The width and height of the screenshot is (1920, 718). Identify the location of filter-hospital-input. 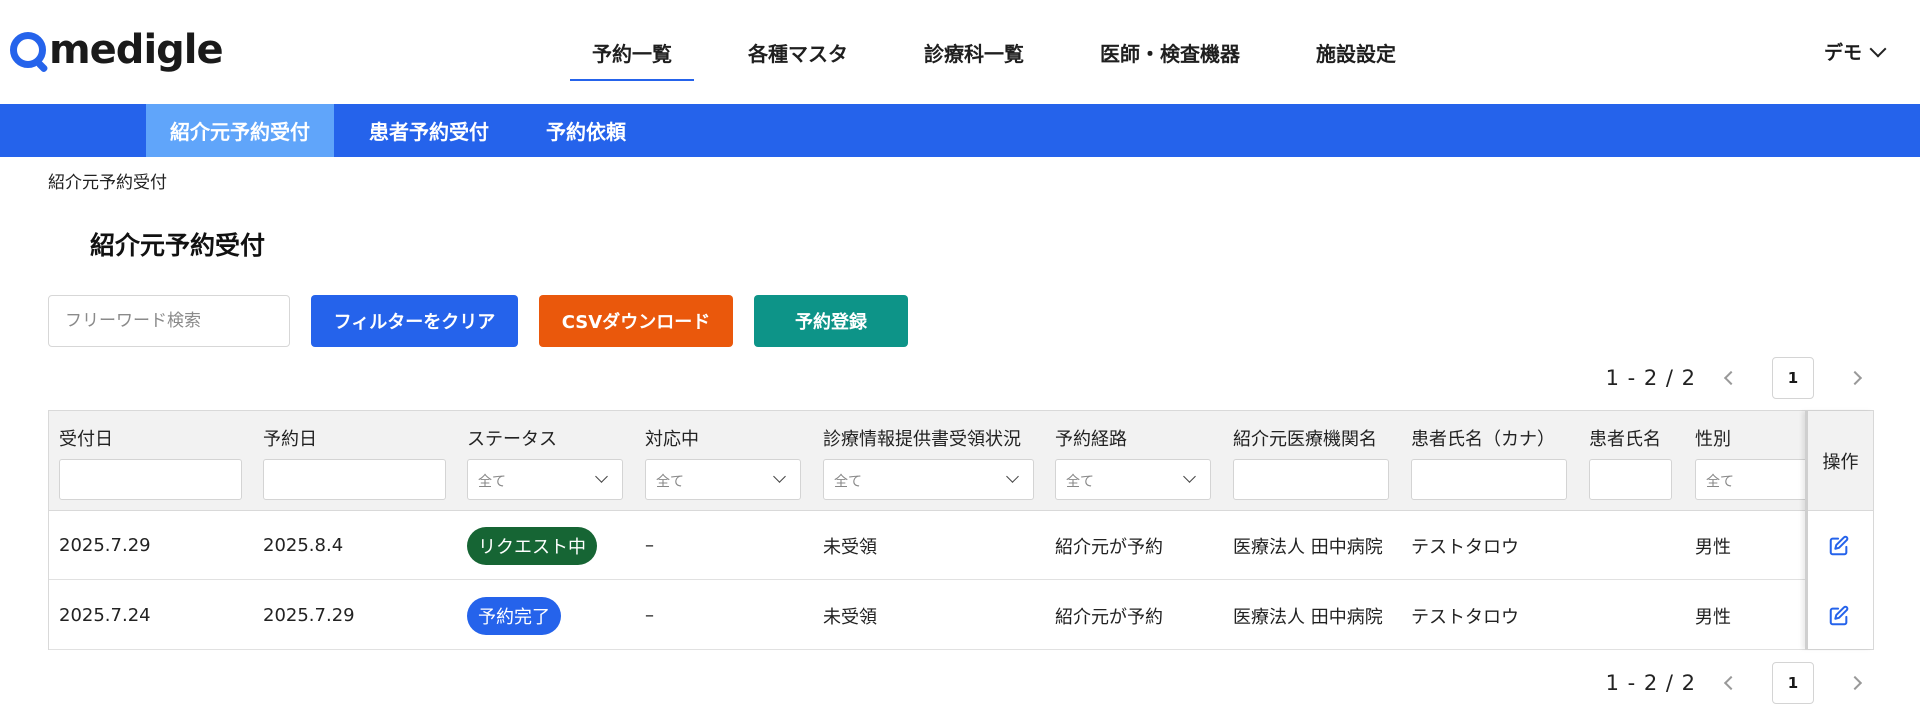
(1311, 479).